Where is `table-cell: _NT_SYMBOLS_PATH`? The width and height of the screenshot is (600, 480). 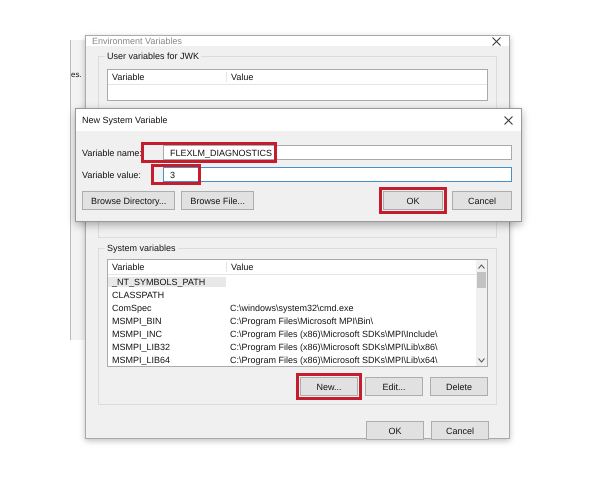 table-cell: _NT_SYMBOLS_PATH is located at coordinates (167, 281).